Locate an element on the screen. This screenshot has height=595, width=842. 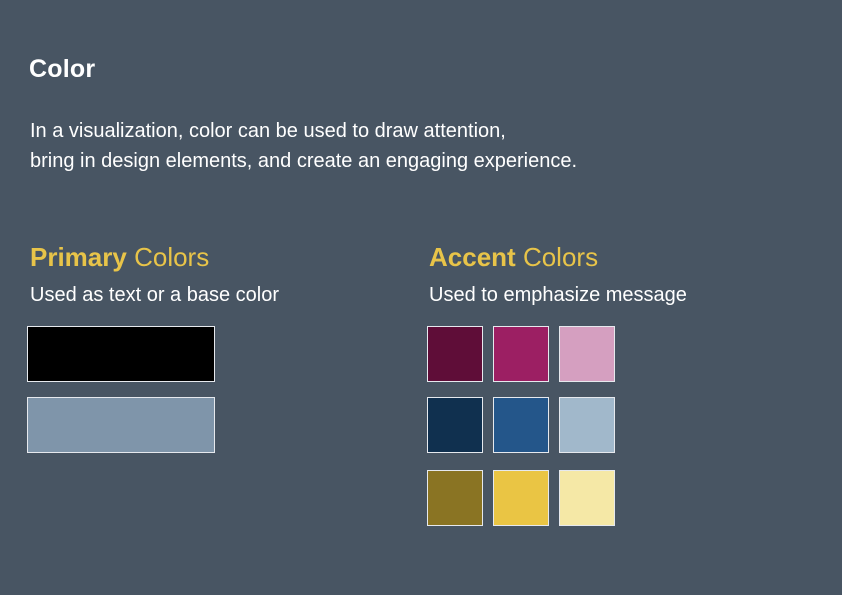
accent-colors-subtitle: Used to emphasize message is located at coordinates (558, 295).